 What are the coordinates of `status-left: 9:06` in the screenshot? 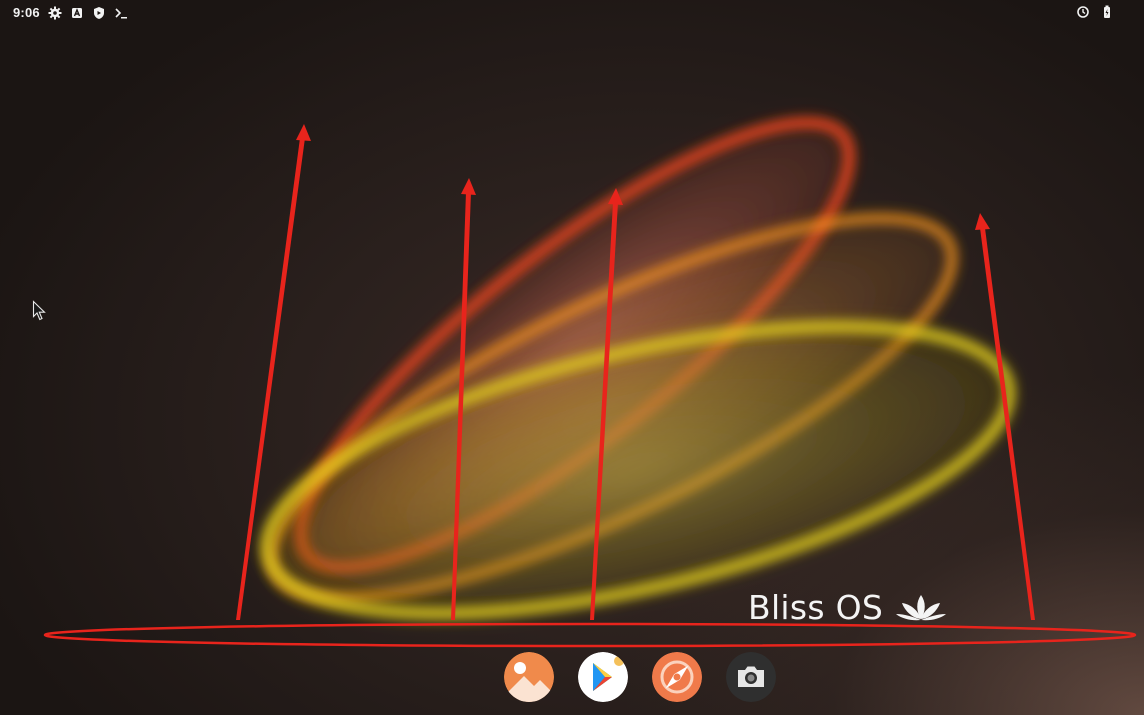 It's located at (70, 12).